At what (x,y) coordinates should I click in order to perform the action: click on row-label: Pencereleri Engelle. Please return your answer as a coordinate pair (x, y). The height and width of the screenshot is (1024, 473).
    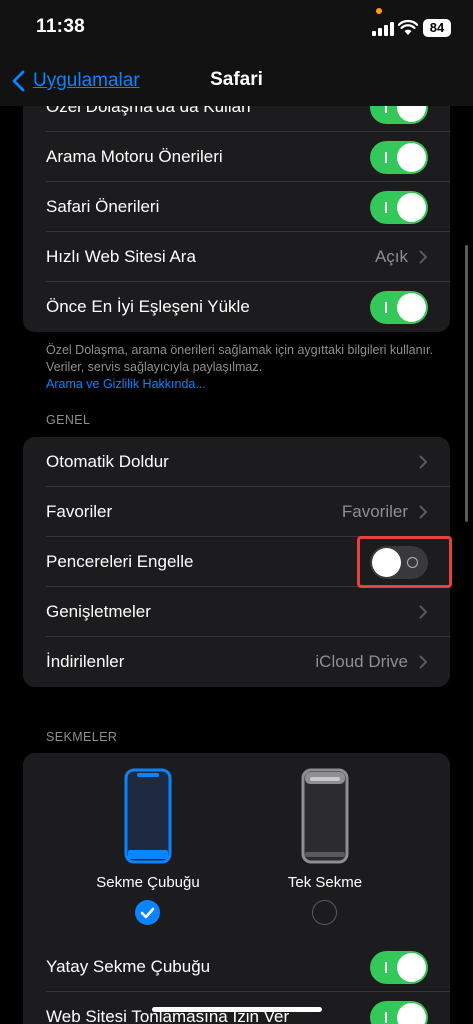
    Looking at the image, I should click on (120, 561).